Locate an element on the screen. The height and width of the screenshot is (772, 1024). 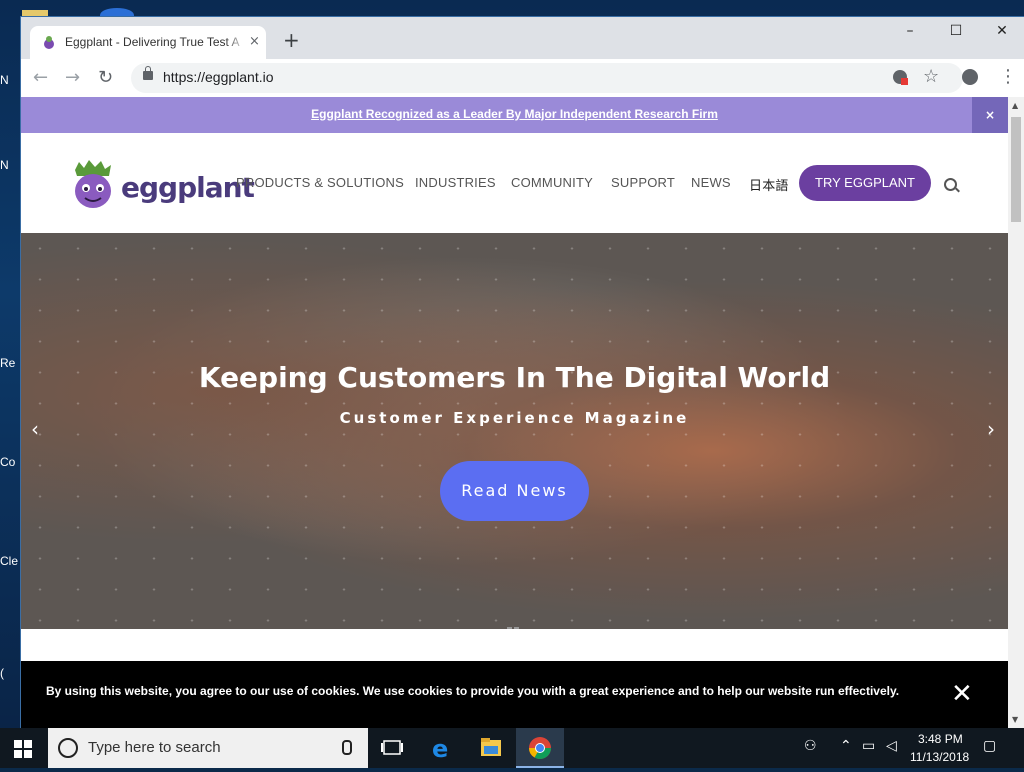
reload-button: ↻ is located at coordinates (105, 77).